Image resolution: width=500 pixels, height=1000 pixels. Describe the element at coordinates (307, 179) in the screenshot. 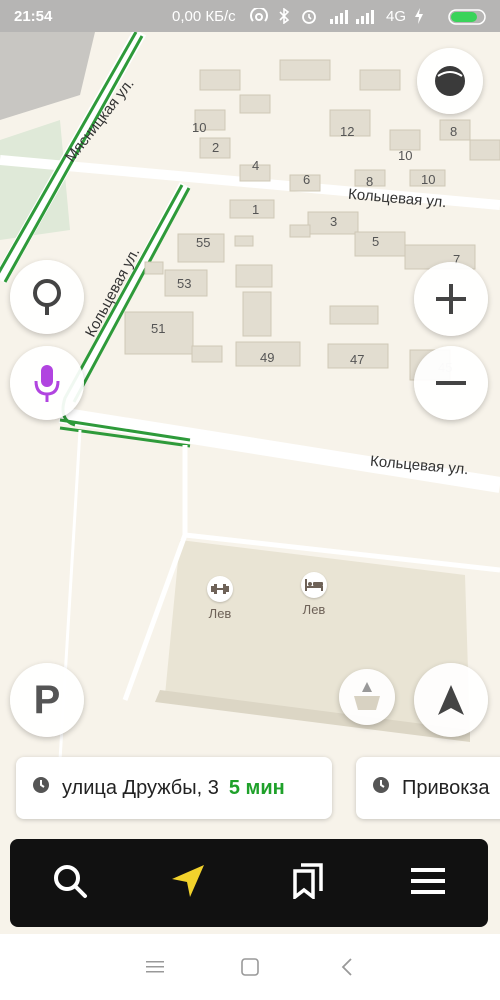

I see `house-number: 6` at that location.